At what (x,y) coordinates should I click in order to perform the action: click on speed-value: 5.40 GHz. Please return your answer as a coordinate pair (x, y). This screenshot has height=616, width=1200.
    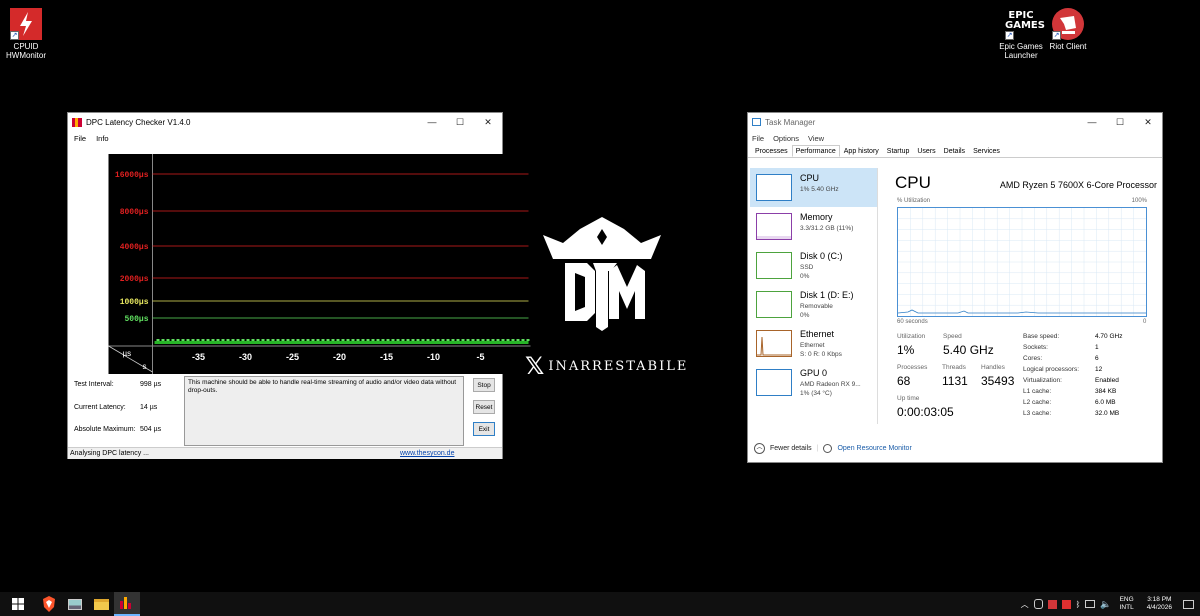
    Looking at the image, I should click on (968, 350).